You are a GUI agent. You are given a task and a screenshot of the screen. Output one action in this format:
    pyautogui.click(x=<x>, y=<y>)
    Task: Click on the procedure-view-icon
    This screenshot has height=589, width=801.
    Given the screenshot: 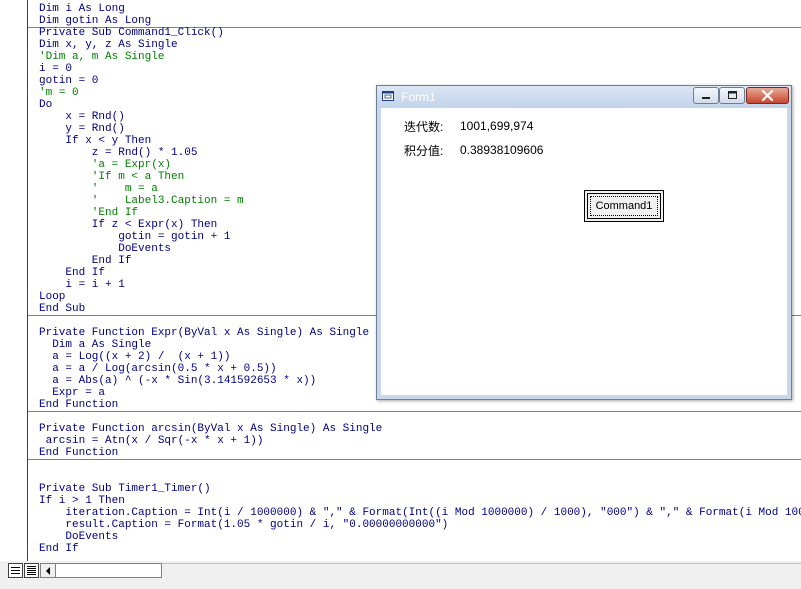 What is the action you would take?
    pyautogui.click(x=15, y=570)
    